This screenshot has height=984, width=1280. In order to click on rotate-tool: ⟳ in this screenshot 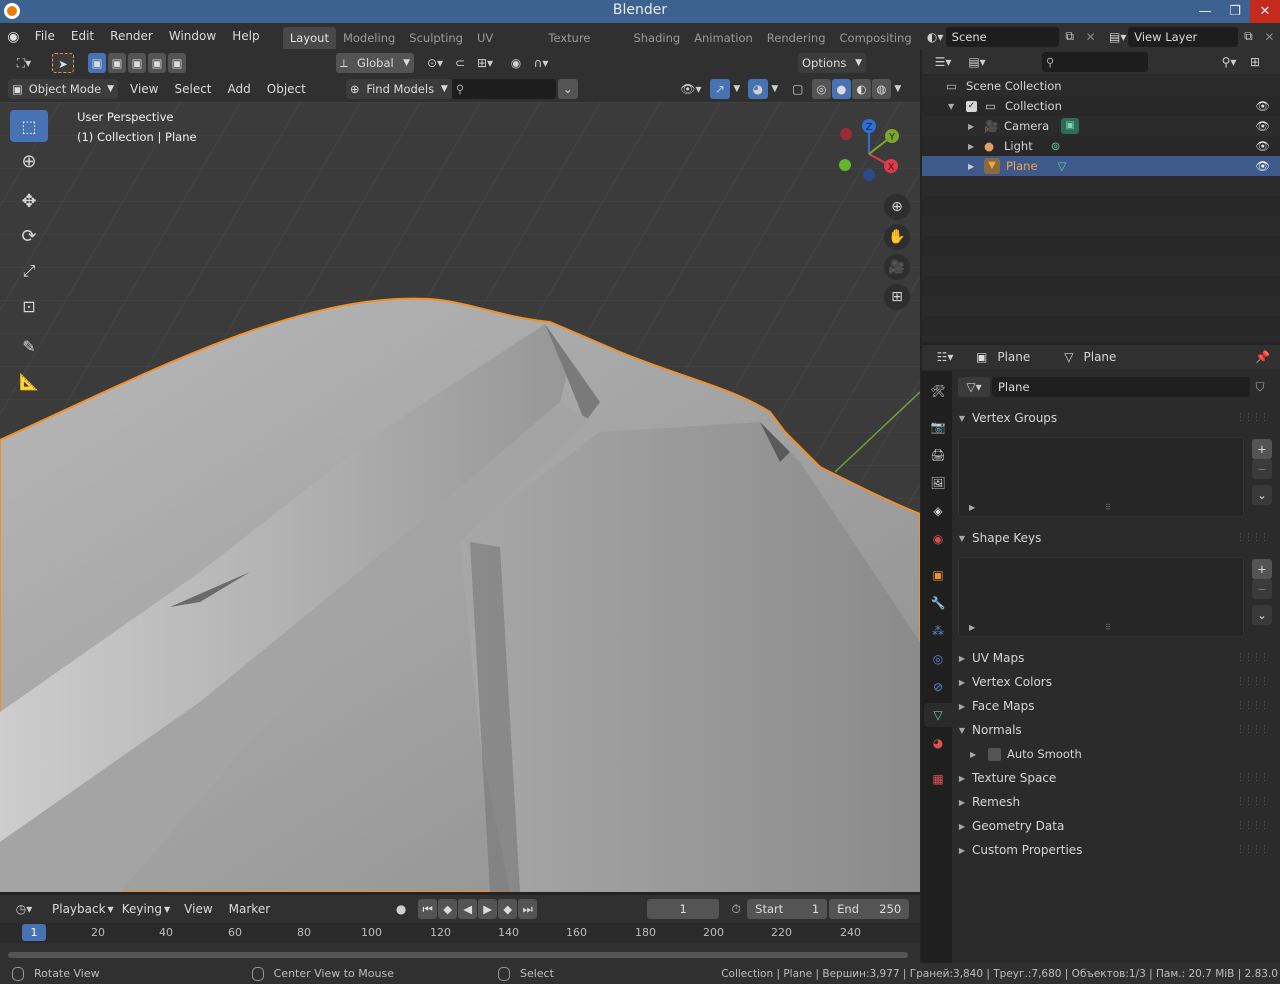, I will do `click(29, 236)`.